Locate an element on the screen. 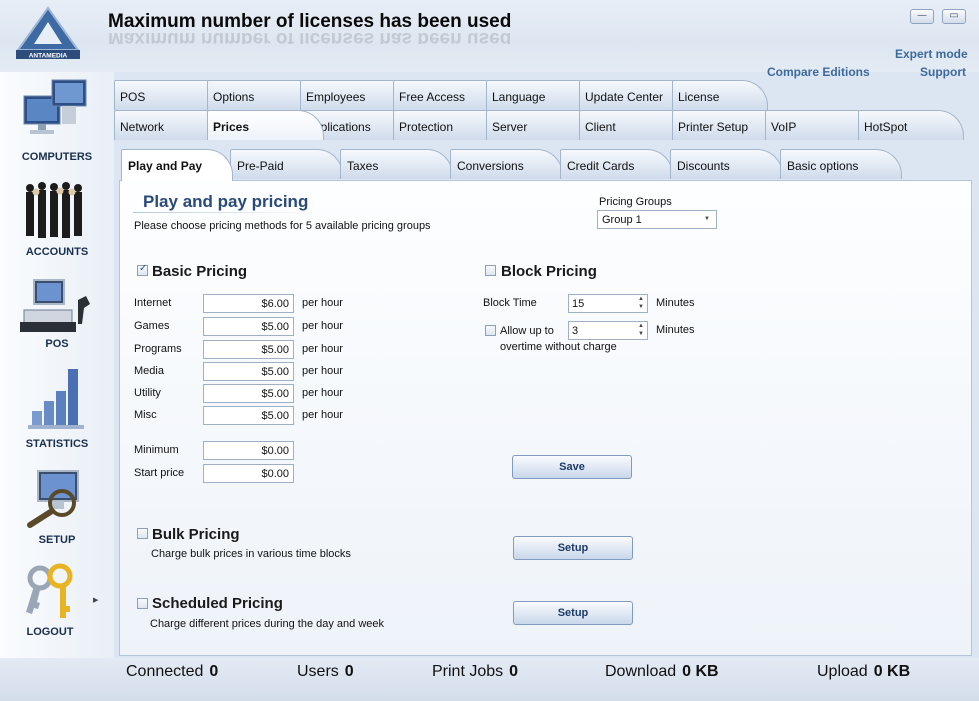 This screenshot has width=979, height=701. pos-icon is located at coordinates (55, 305).